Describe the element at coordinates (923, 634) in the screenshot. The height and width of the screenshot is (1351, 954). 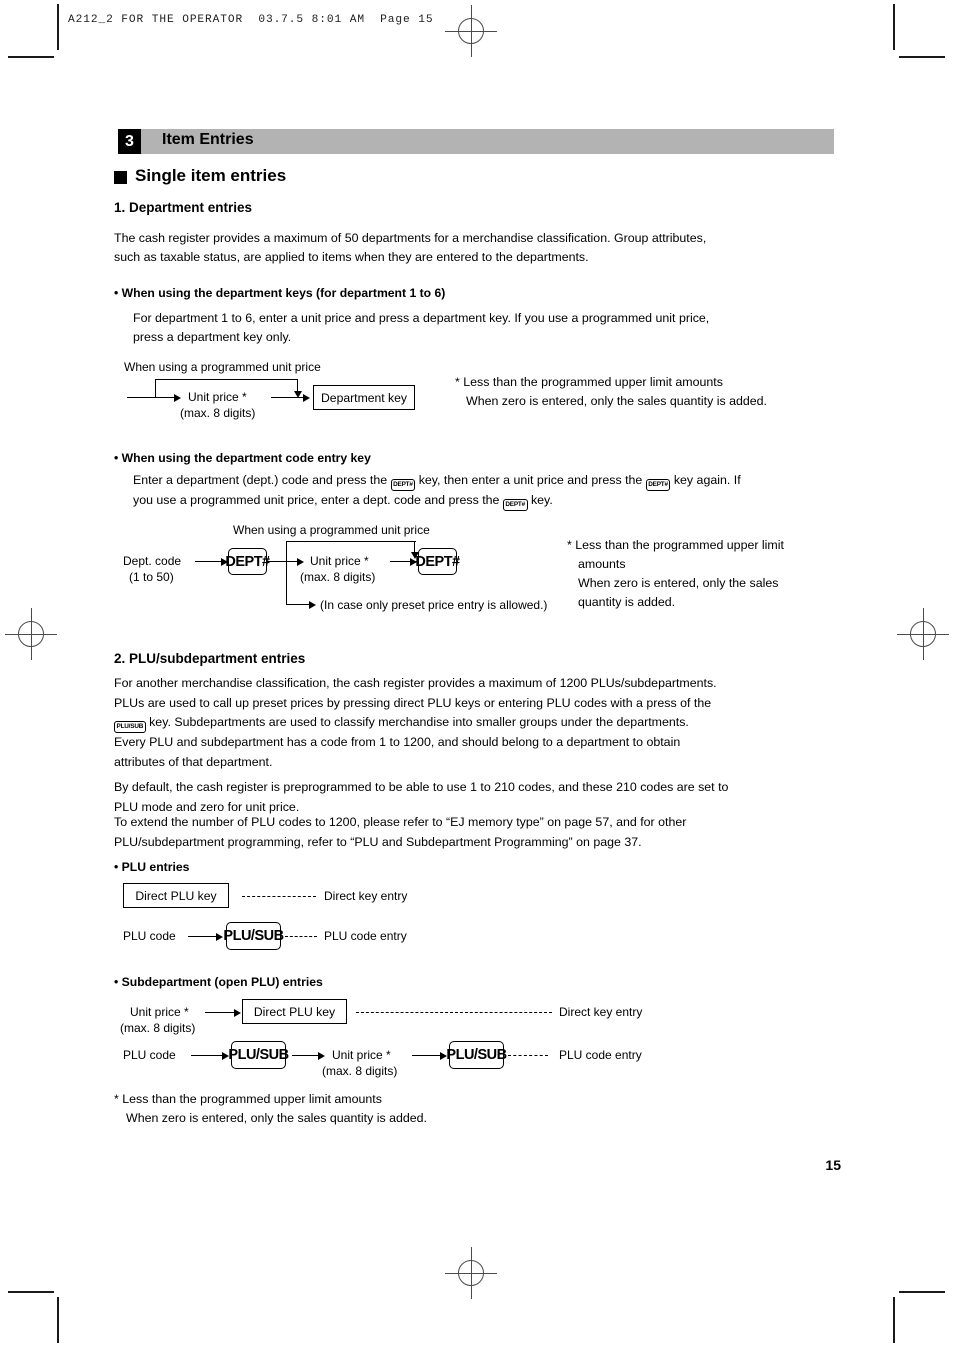
I see `registration-mark-right` at that location.